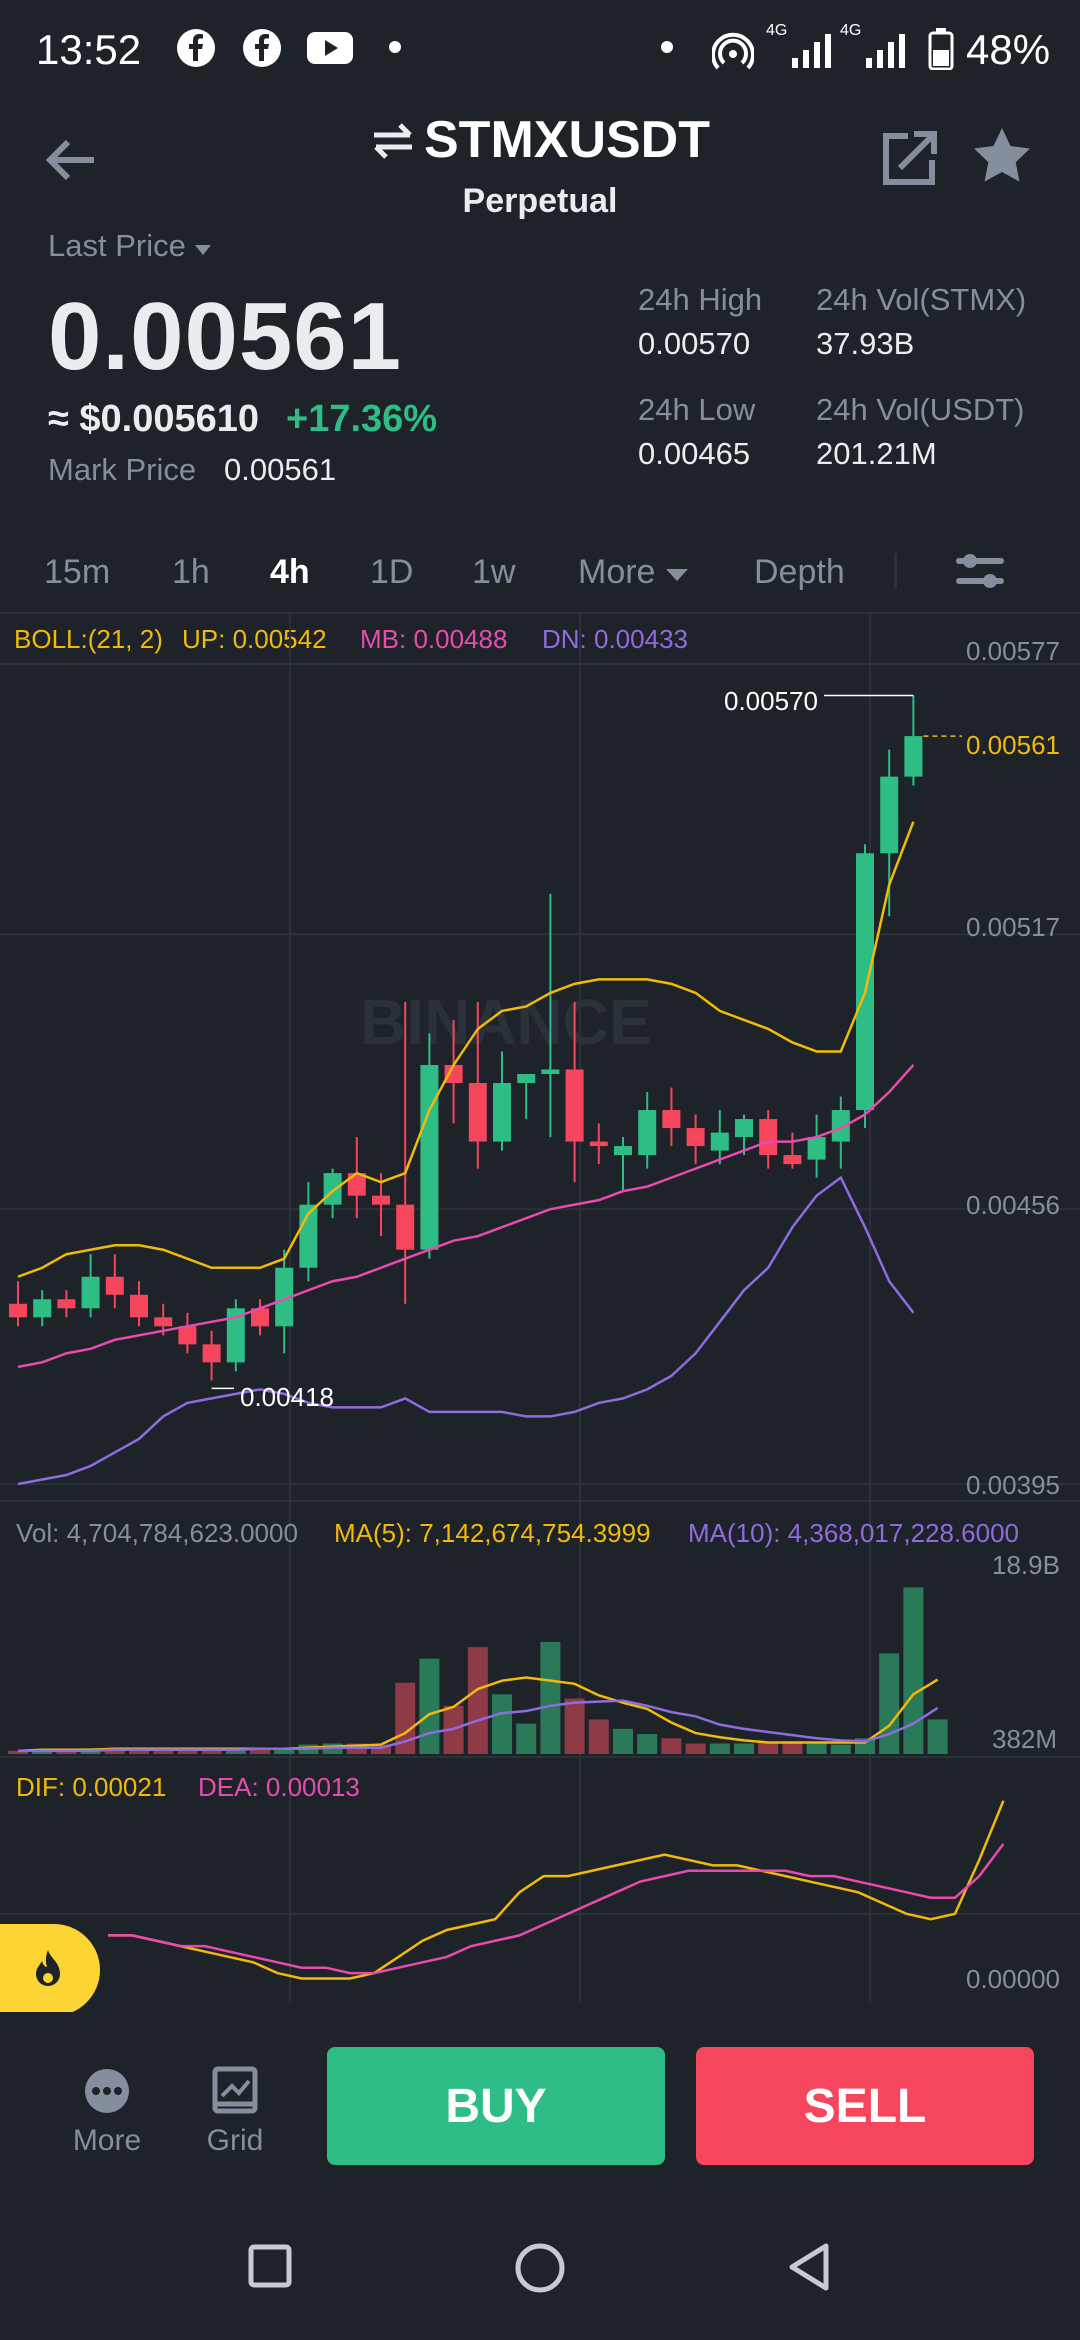 This screenshot has width=1080, height=2340. What do you see at coordinates (492, 1533) in the screenshot?
I see `volume-ma5: MA(5): 7,142,674,754.3999` at bounding box center [492, 1533].